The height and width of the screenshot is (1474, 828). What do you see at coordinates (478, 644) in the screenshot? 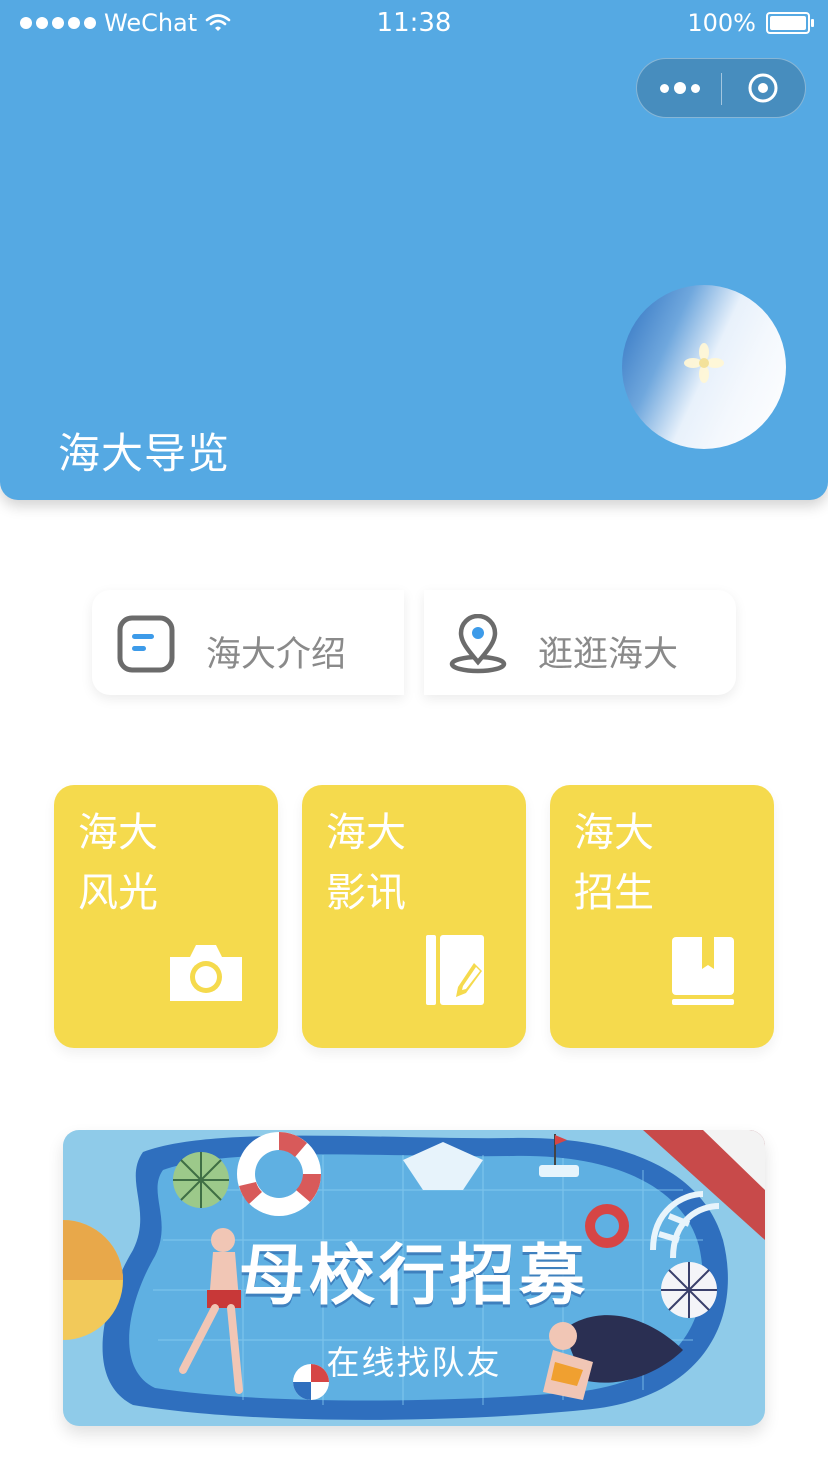
I see `location-pin-icon` at bounding box center [478, 644].